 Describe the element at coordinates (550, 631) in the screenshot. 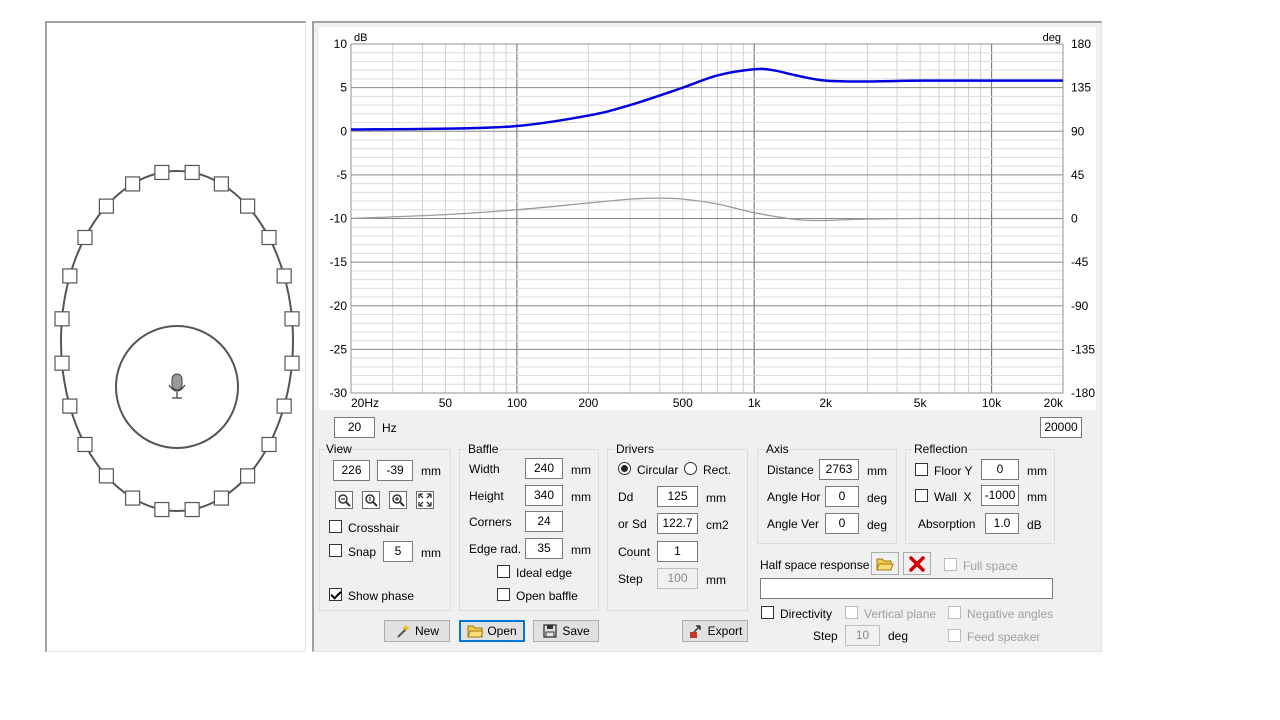

I see `floppy-disk-icon` at that location.